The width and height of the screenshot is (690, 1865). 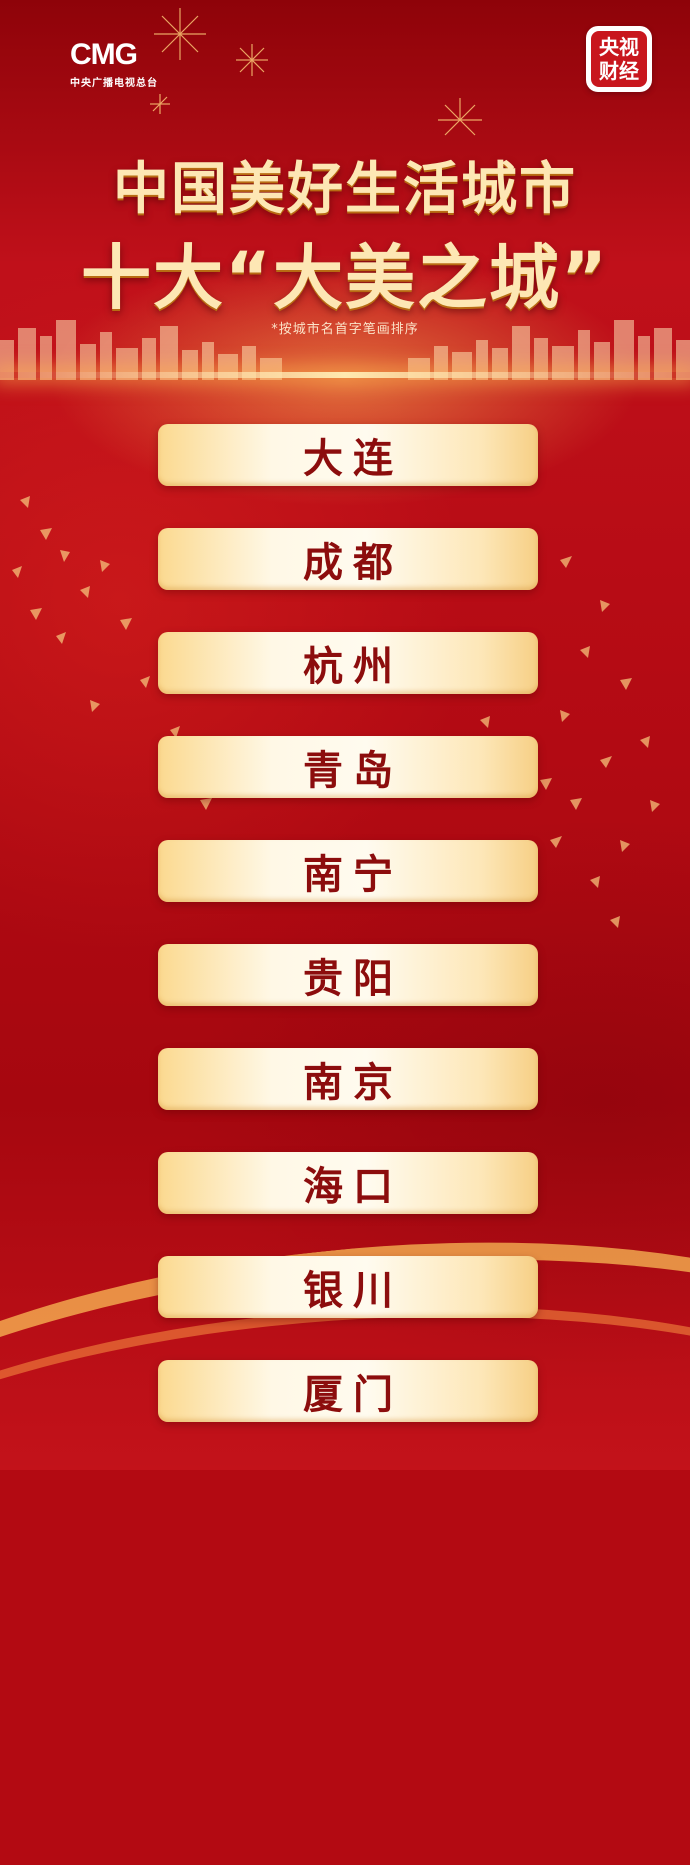 I want to click on city-name: 成都, so click(x=353, y=562).